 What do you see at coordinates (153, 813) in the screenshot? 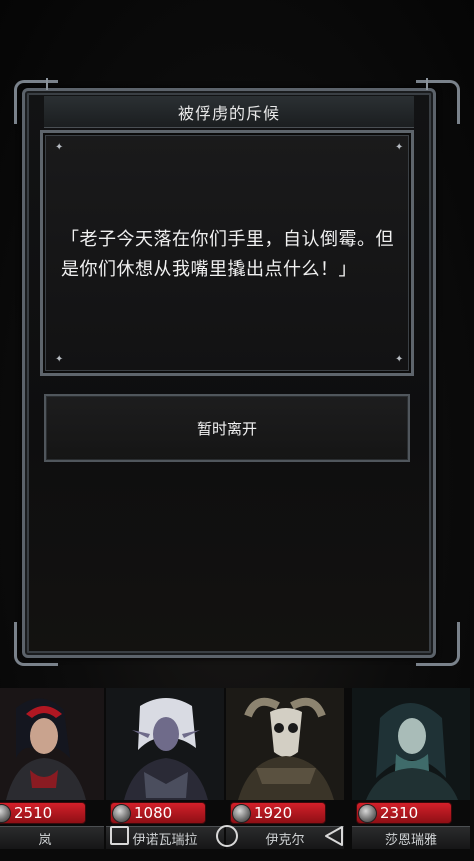
I see `hp-value: 1080` at bounding box center [153, 813].